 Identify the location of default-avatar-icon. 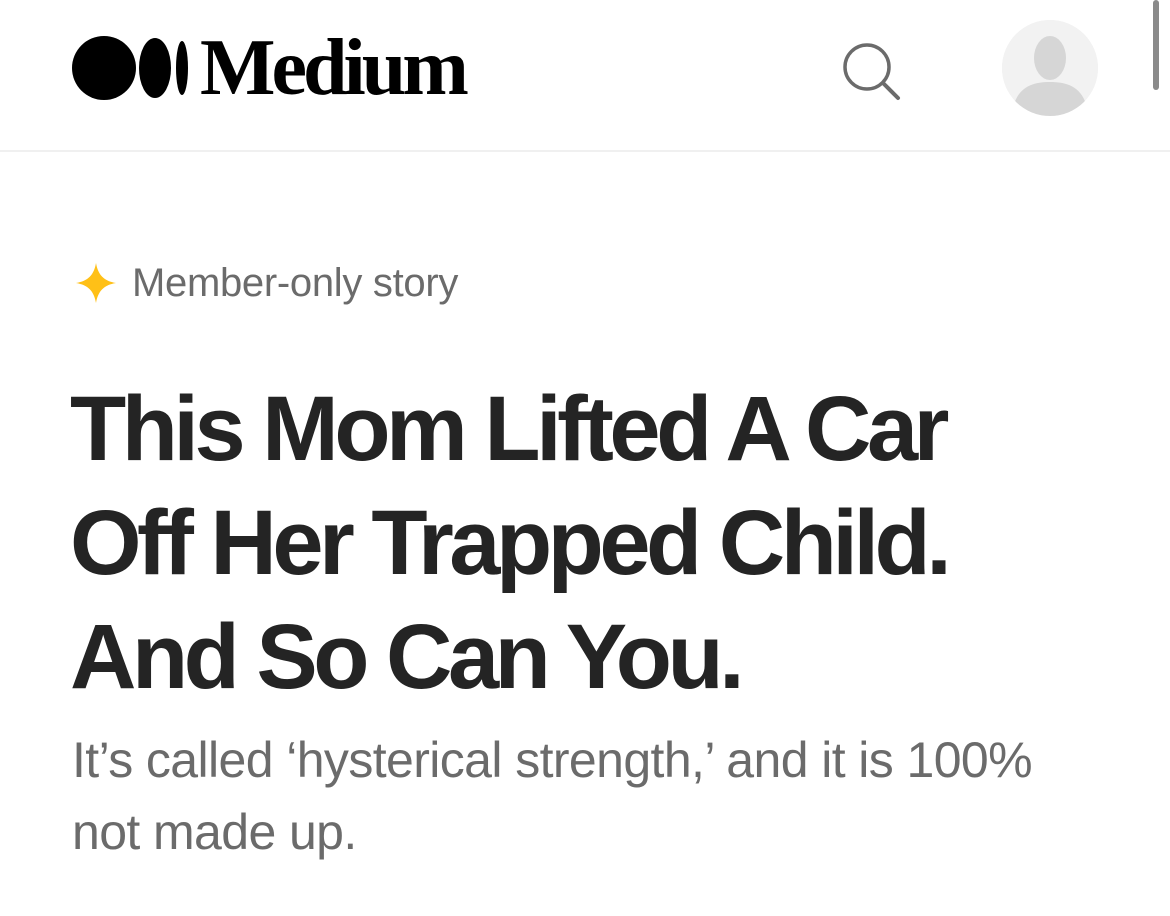
(1050, 68).